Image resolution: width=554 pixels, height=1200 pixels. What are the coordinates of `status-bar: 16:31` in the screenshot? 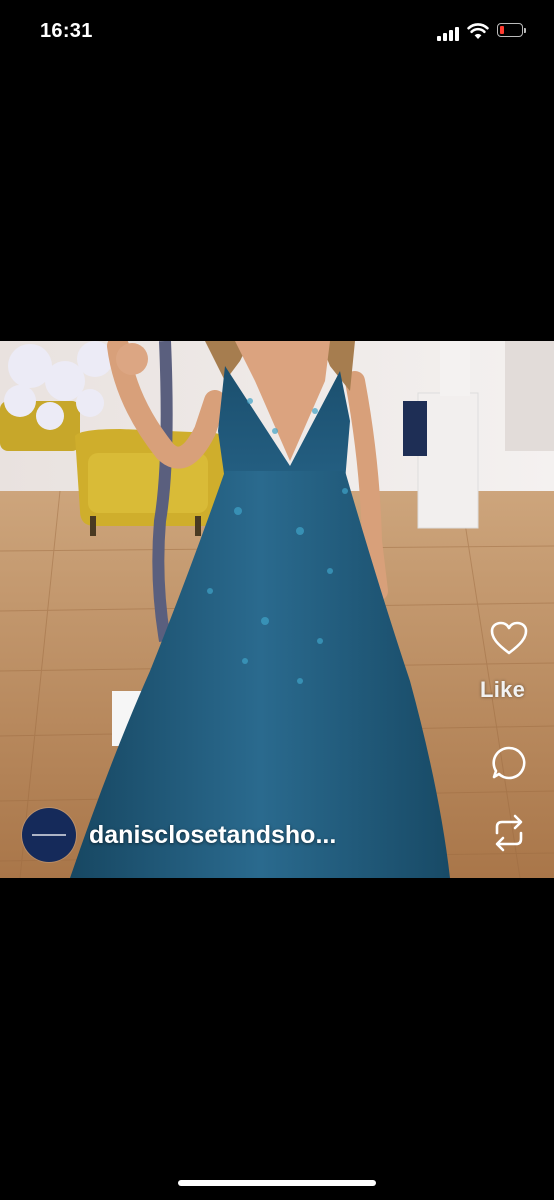 It's located at (277, 33).